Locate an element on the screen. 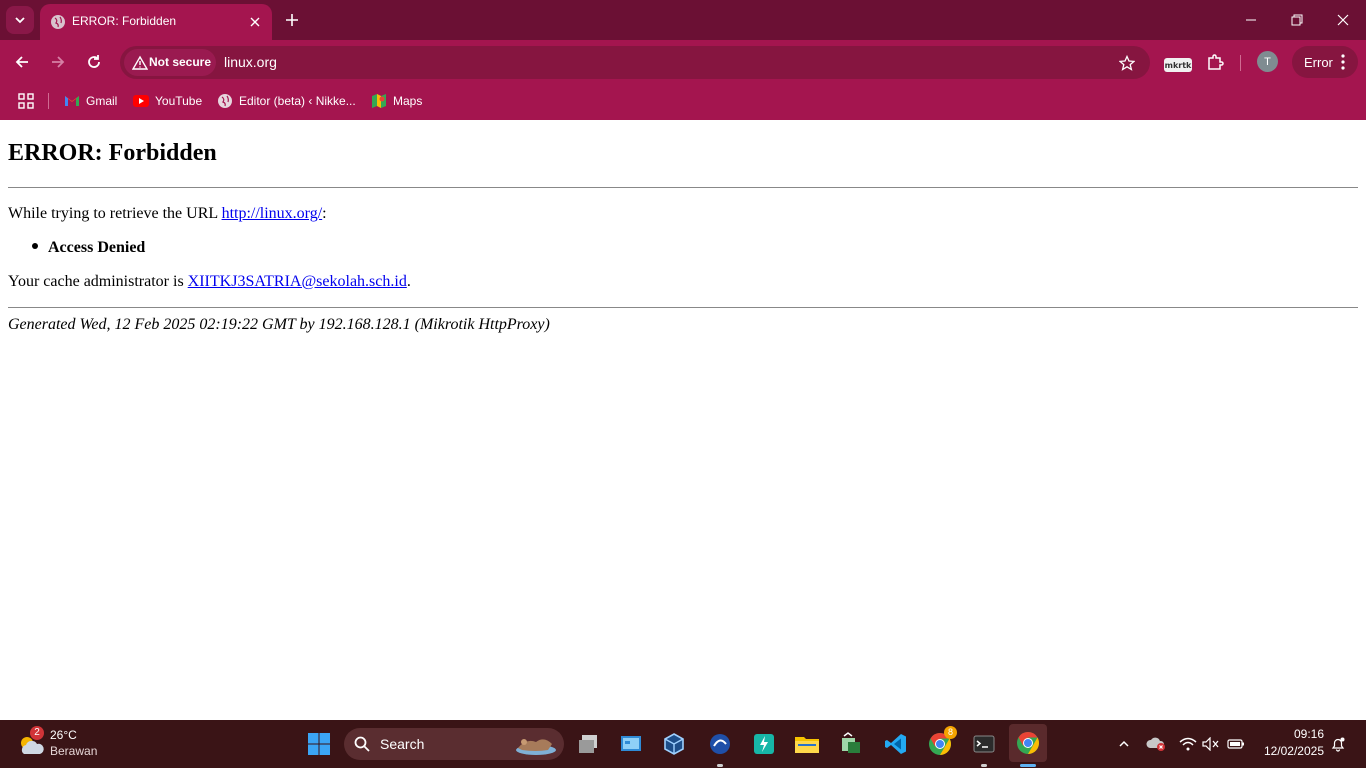 This screenshot has width=1366, height=768. cloud-error-icon is located at coordinates (1155, 744).